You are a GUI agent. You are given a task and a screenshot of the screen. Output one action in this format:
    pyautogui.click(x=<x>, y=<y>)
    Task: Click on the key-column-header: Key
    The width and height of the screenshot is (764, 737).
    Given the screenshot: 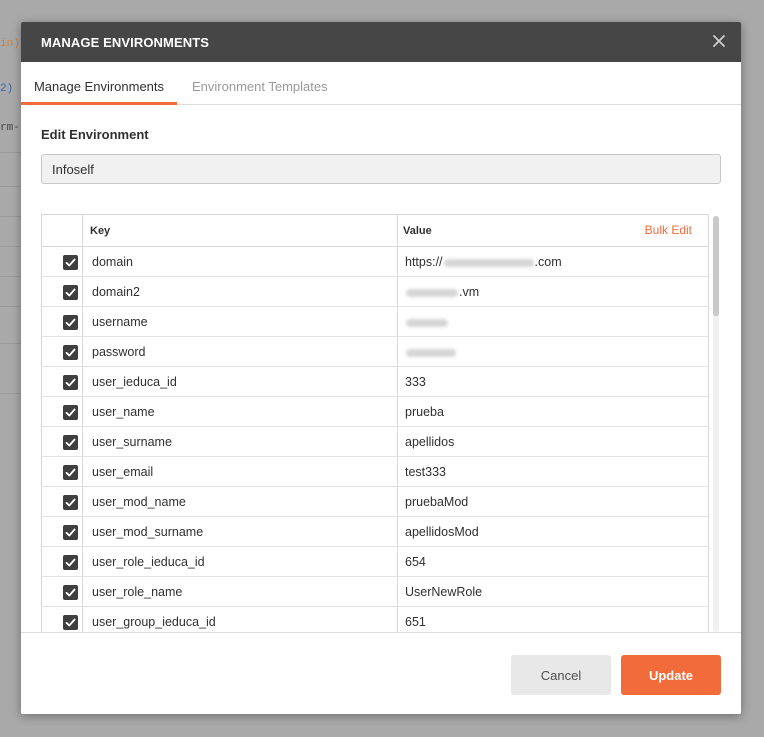 What is the action you would take?
    pyautogui.click(x=100, y=231)
    